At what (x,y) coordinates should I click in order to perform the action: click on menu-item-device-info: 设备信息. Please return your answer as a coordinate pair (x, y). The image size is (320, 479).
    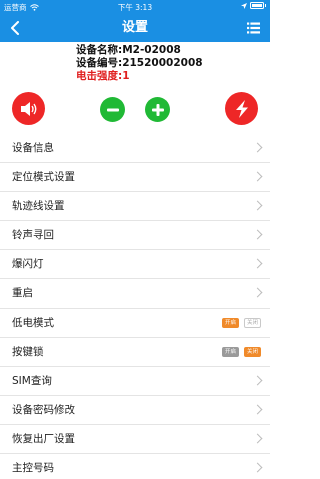
    Looking at the image, I should click on (135, 149).